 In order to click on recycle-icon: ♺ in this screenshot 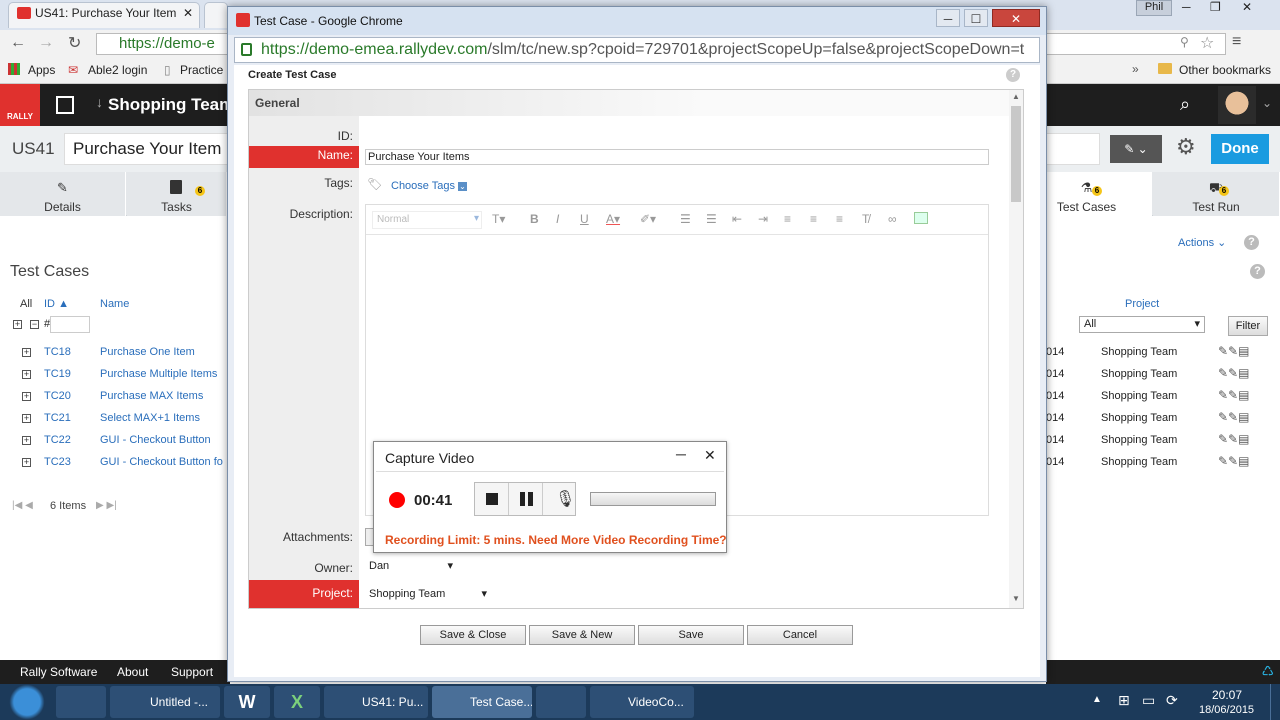, I will do `click(1267, 671)`.